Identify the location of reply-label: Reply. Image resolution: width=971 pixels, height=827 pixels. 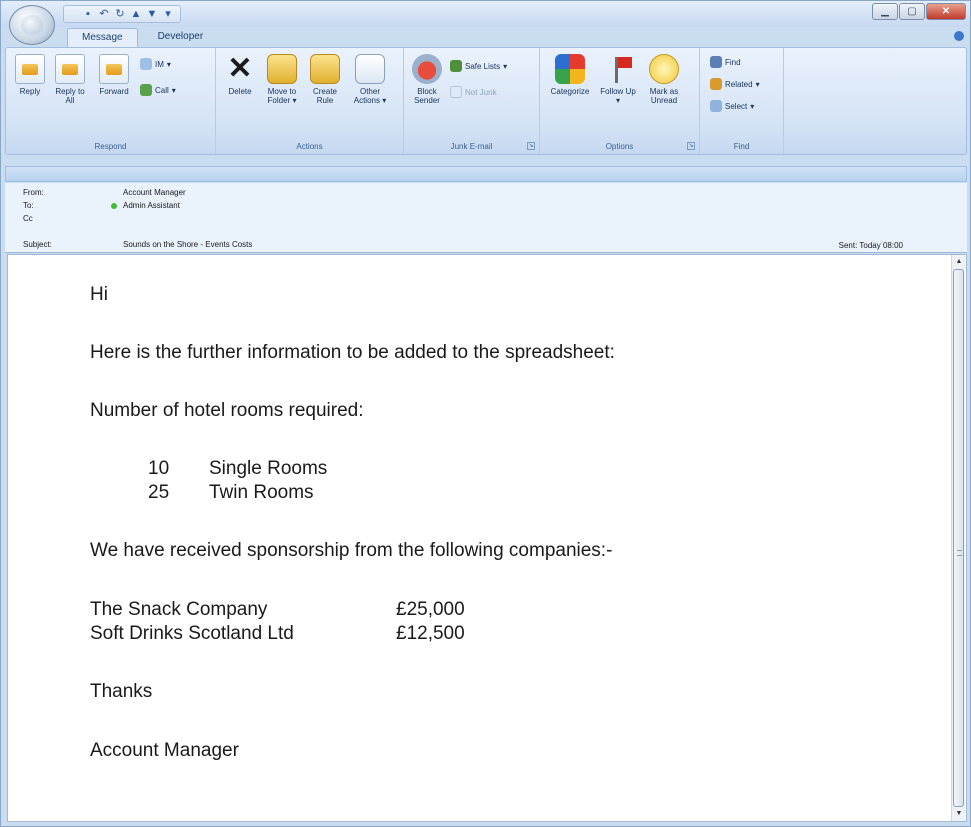
(30, 91).